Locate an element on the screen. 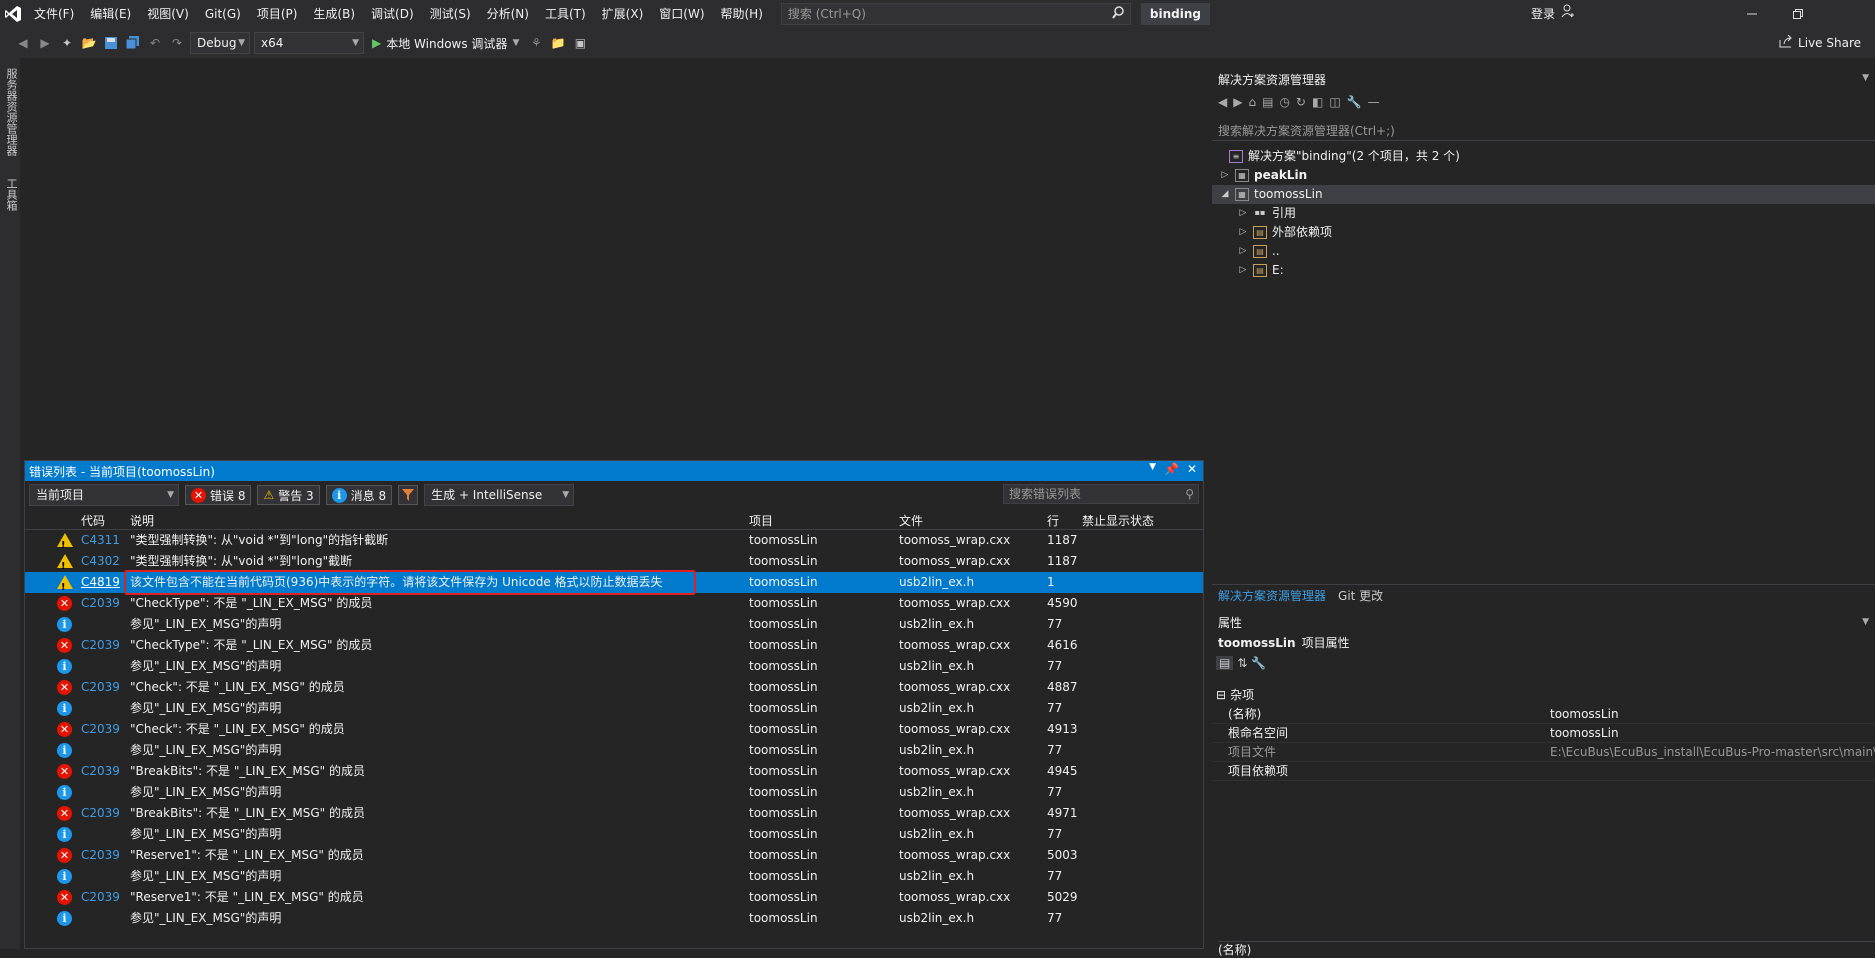  column-project: 项目 is located at coordinates (761, 520).